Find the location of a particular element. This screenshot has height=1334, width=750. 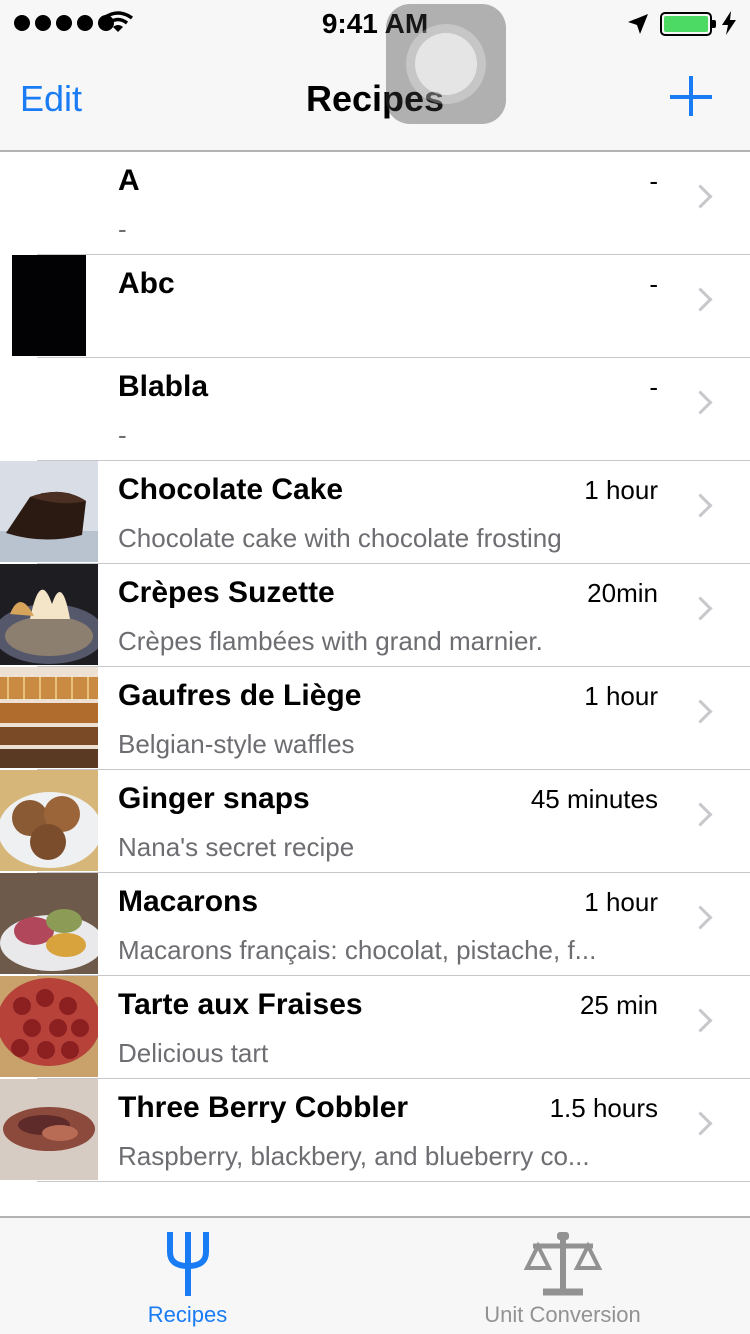

fork-icon is located at coordinates (187, 1264).